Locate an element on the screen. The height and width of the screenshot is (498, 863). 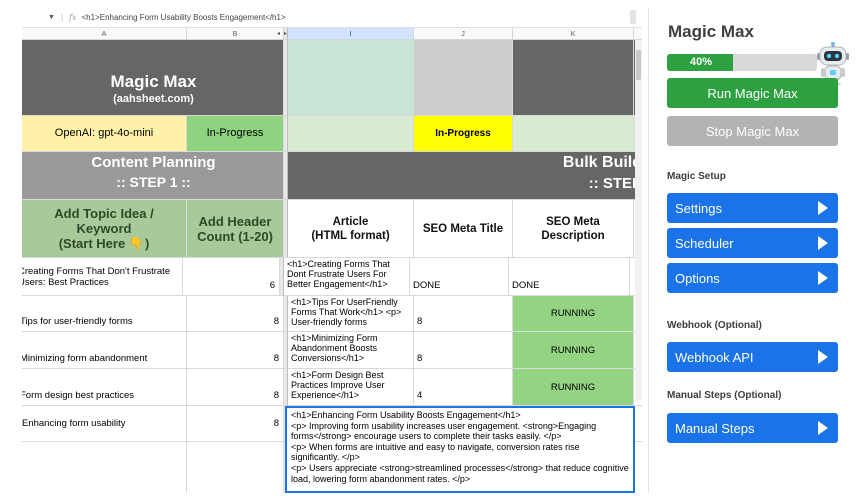
webhook-api-label: Webhook API is located at coordinates (714, 357).